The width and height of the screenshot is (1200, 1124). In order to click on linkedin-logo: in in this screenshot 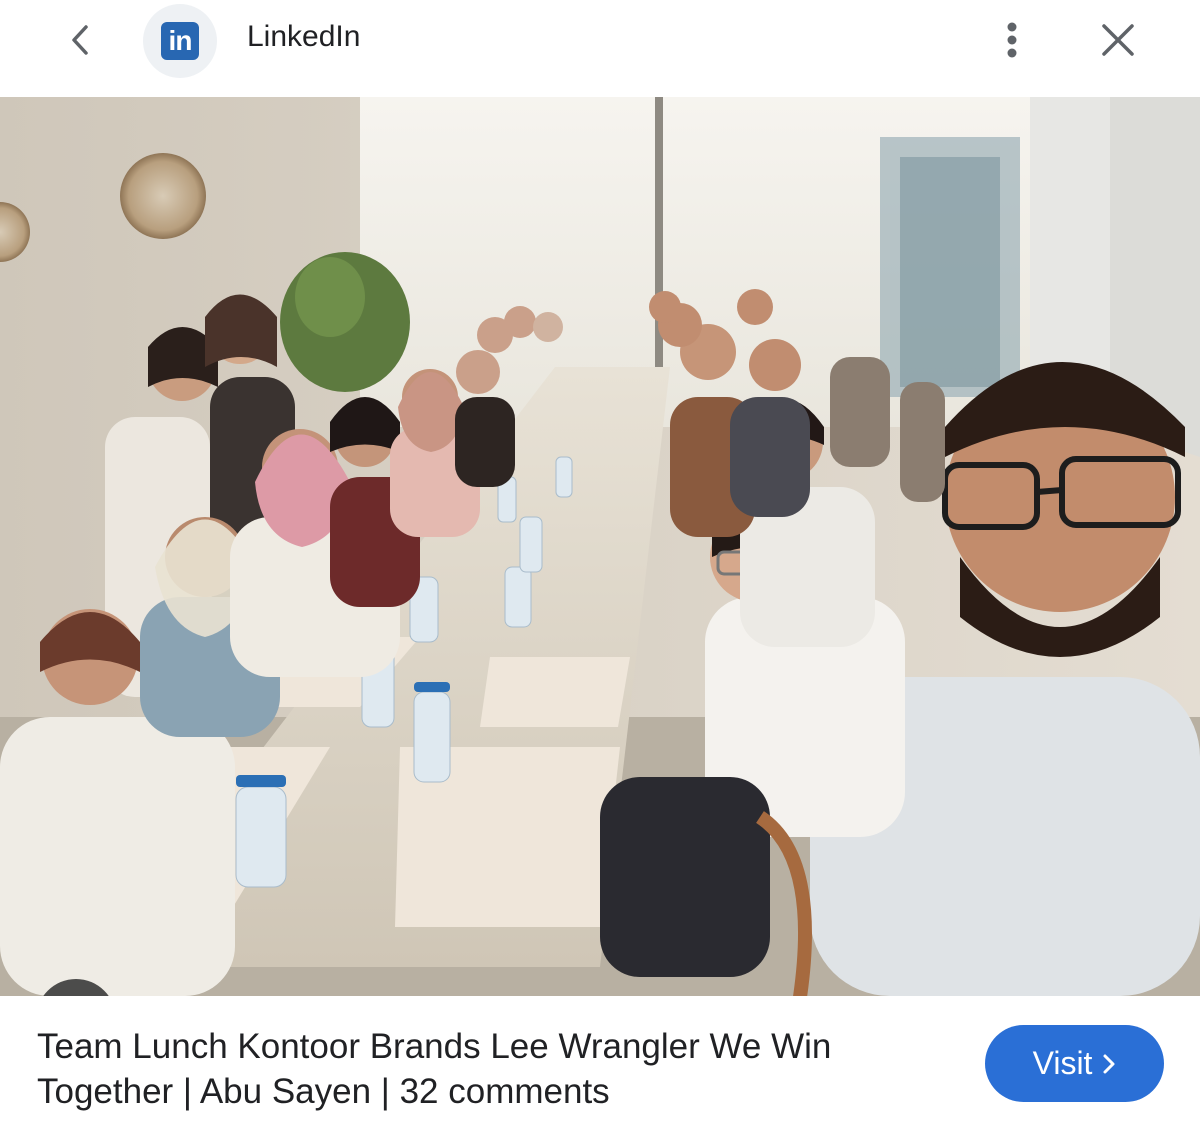, I will do `click(180, 41)`.